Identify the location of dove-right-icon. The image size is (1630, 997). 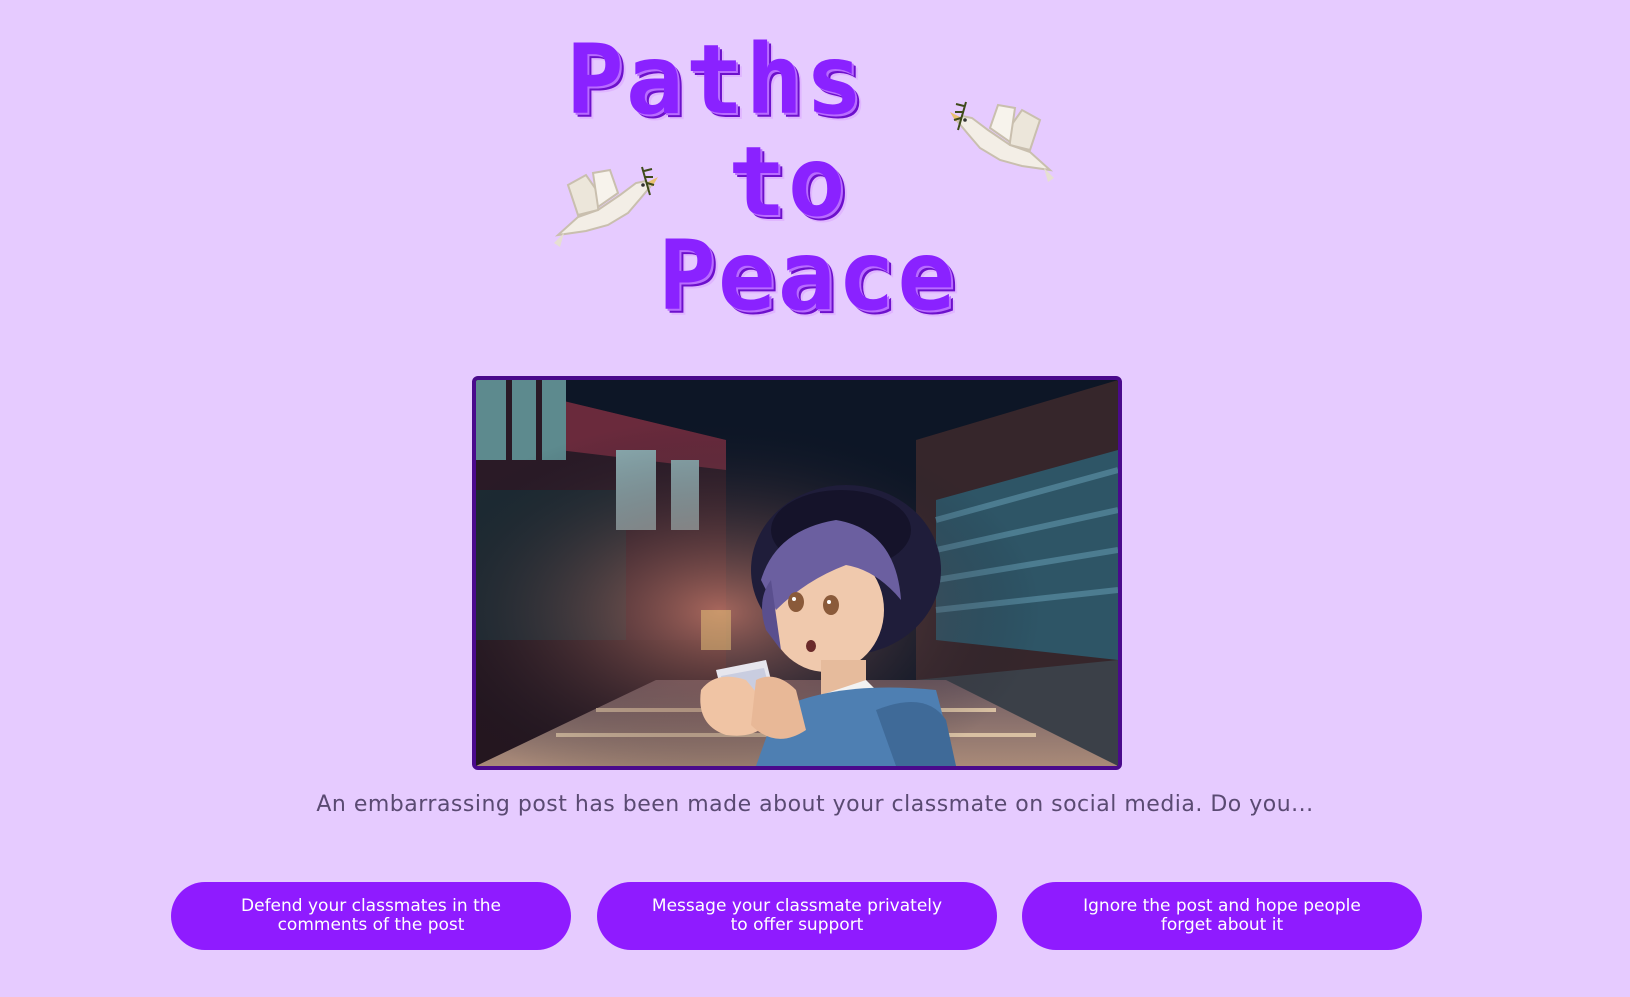
(1002, 137).